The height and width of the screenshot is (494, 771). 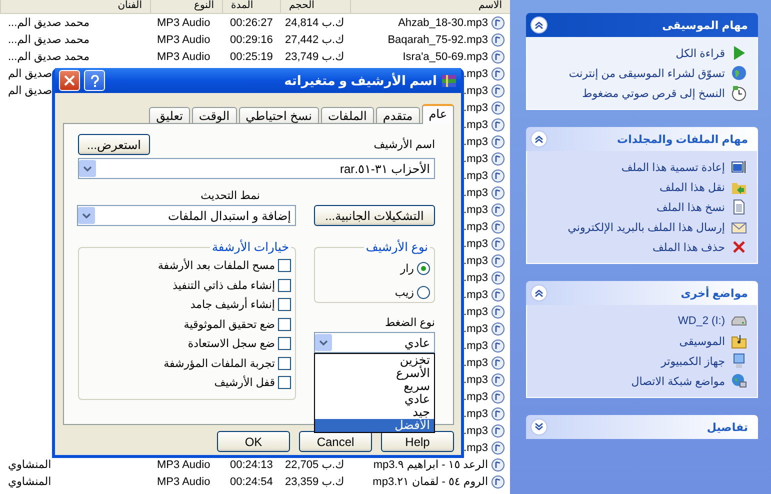 I want to click on artist-cell: المنشاوي, so click(x=30, y=465).